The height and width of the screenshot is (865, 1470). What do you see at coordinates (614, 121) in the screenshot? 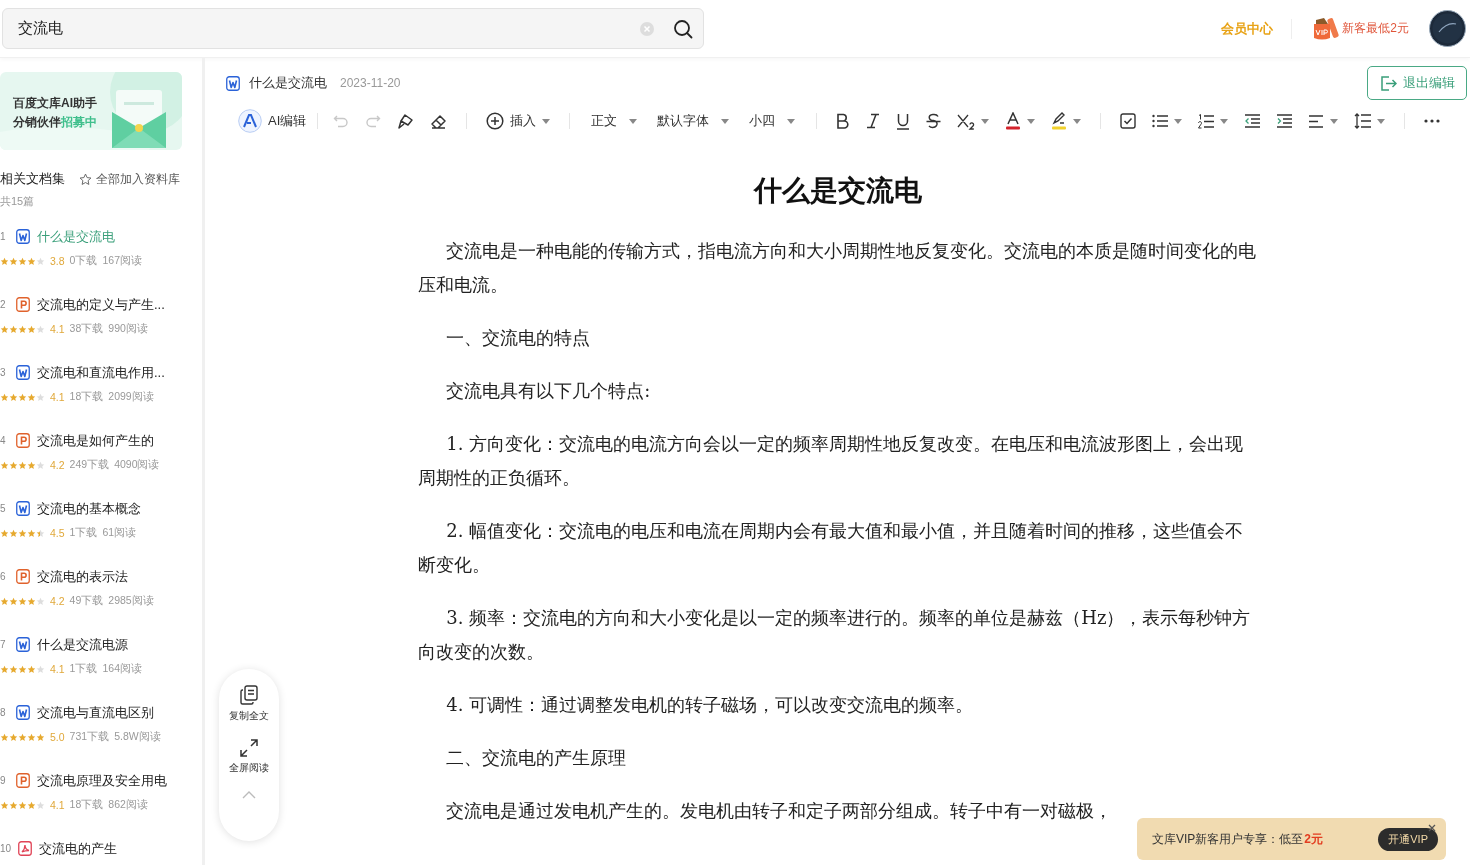
I see `paragraph-style-dropdown: 正文` at bounding box center [614, 121].